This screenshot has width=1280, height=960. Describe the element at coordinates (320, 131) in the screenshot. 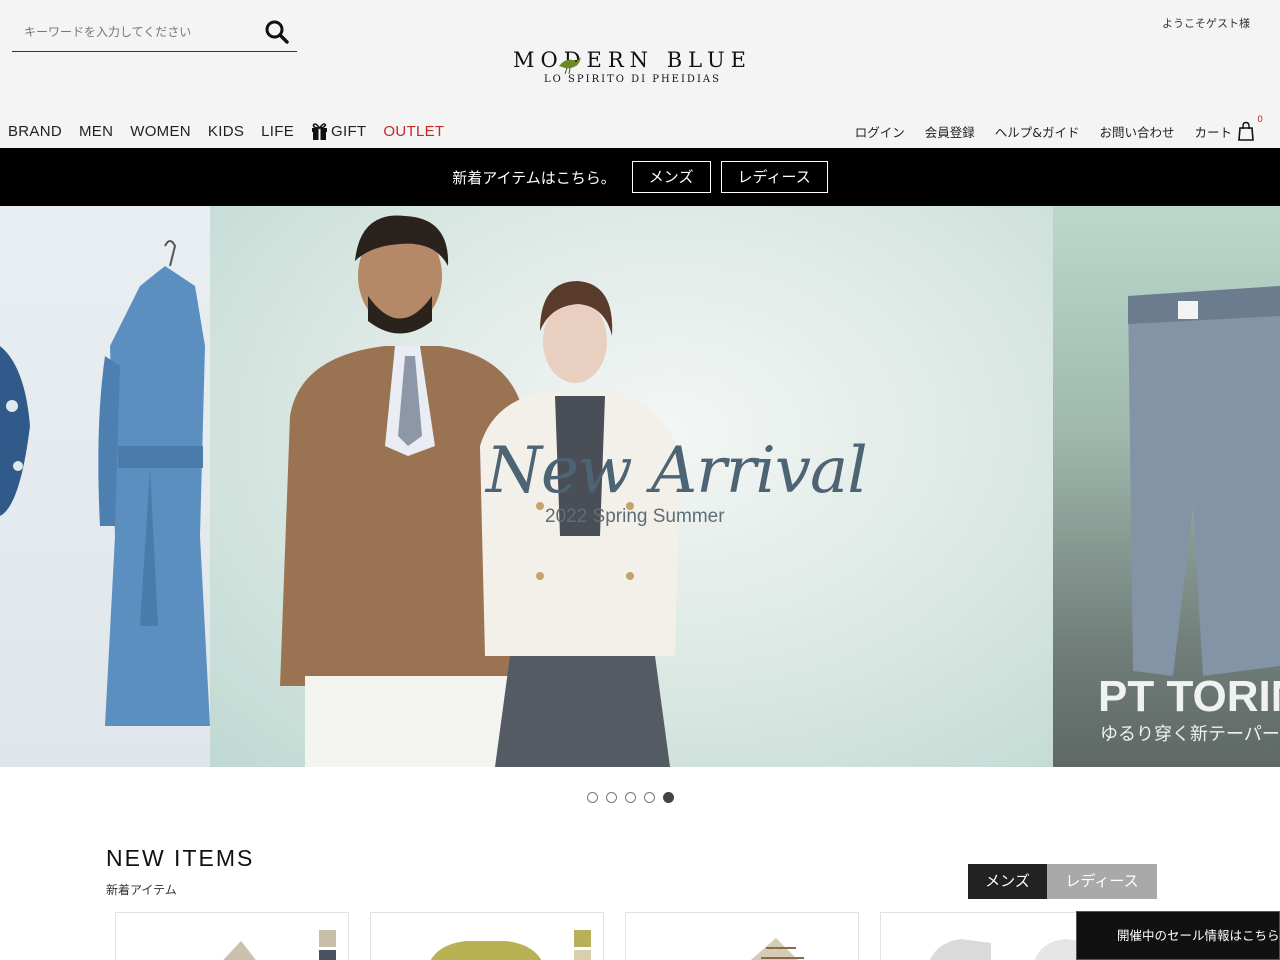

I see `gift-icon` at that location.